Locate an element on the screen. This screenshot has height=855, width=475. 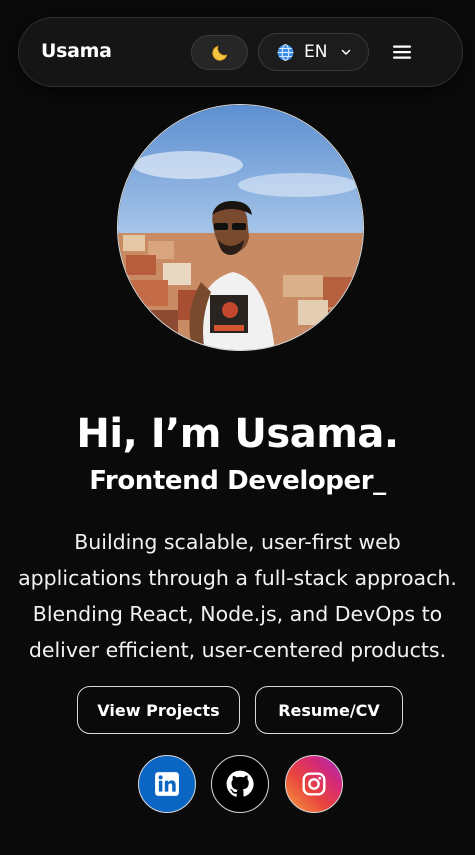
github-icon is located at coordinates (240, 783).